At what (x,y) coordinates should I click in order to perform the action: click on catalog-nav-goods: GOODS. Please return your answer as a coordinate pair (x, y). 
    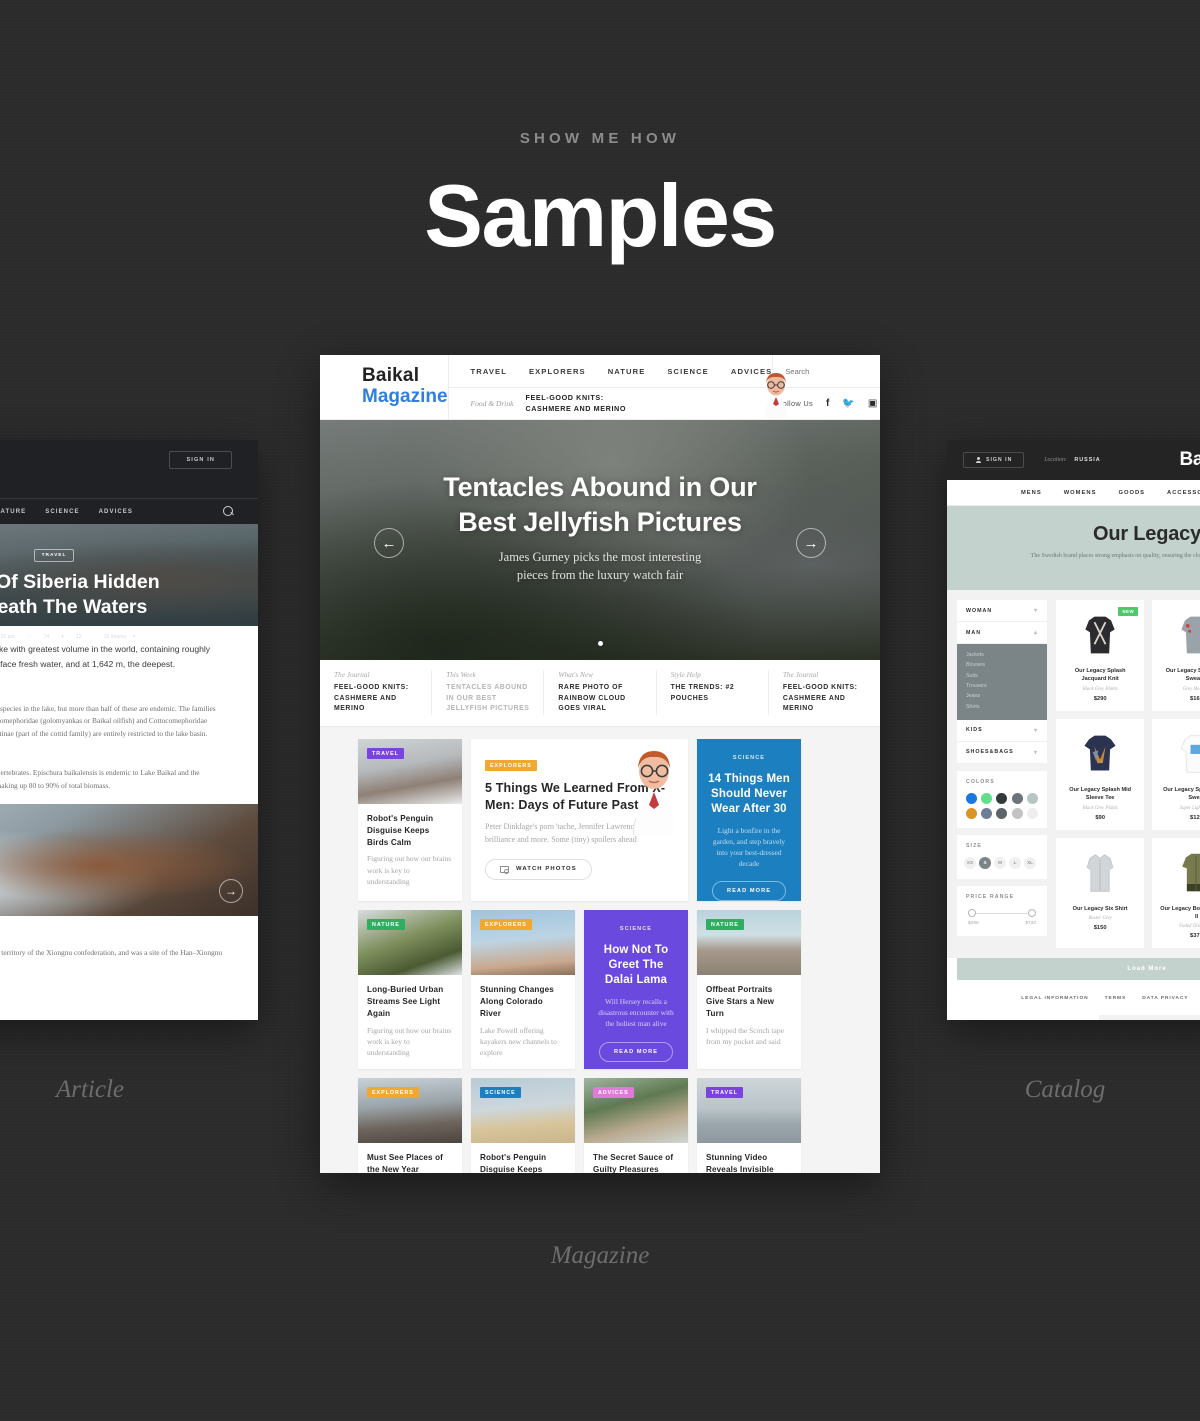
    Looking at the image, I should click on (1131, 493).